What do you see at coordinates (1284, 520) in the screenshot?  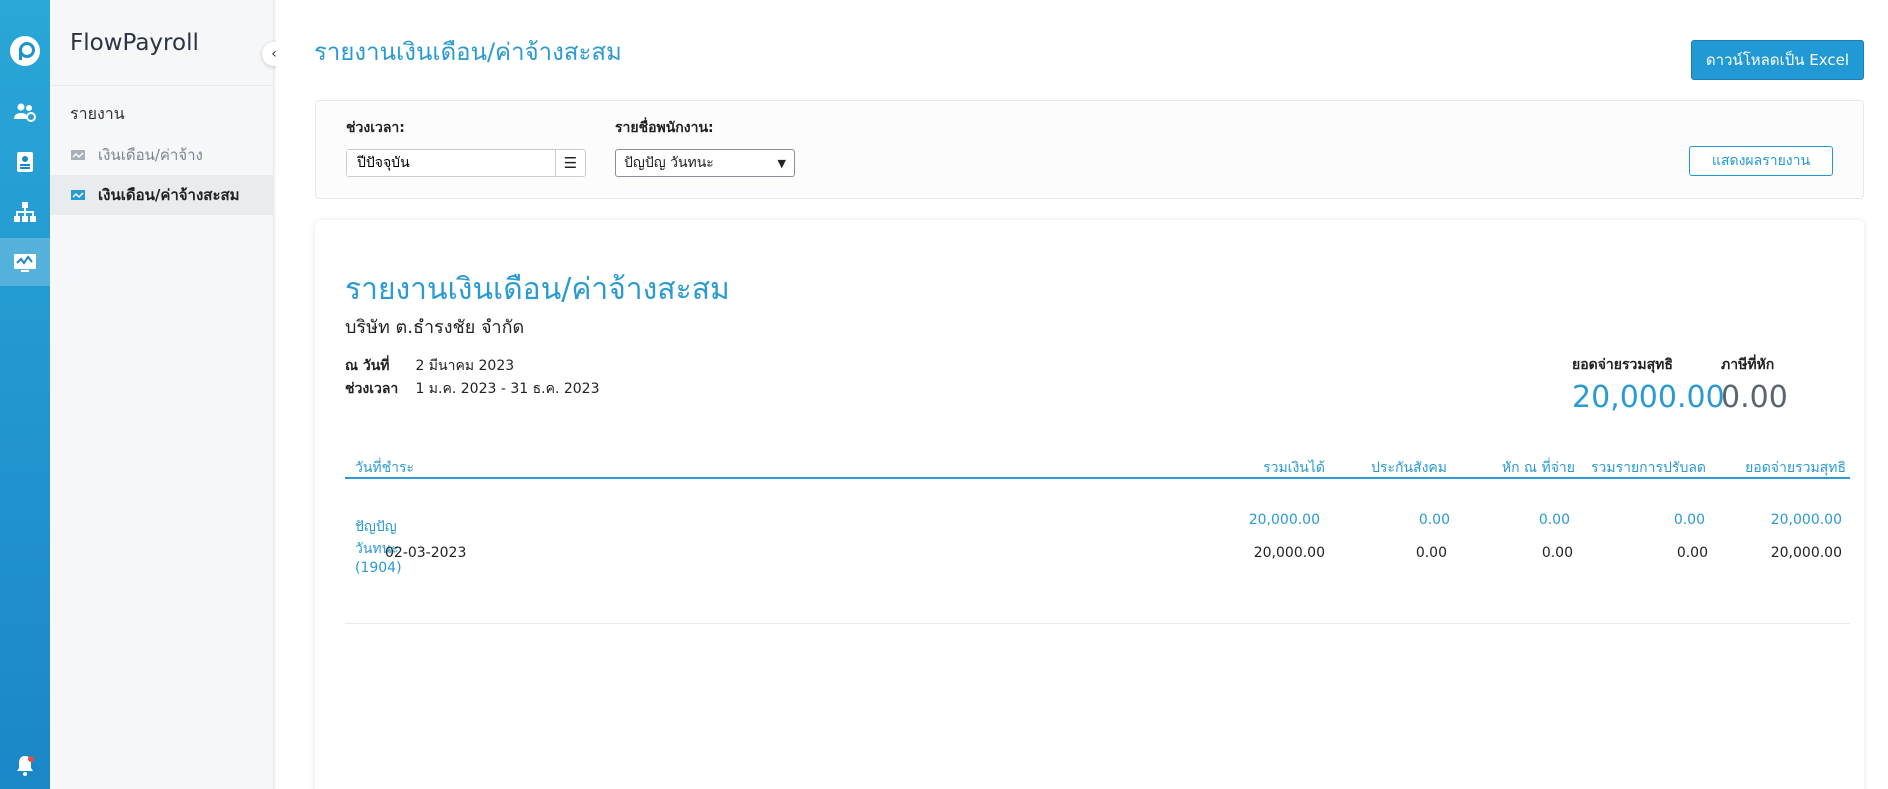 I see `group-total-income: 20,000.00` at bounding box center [1284, 520].